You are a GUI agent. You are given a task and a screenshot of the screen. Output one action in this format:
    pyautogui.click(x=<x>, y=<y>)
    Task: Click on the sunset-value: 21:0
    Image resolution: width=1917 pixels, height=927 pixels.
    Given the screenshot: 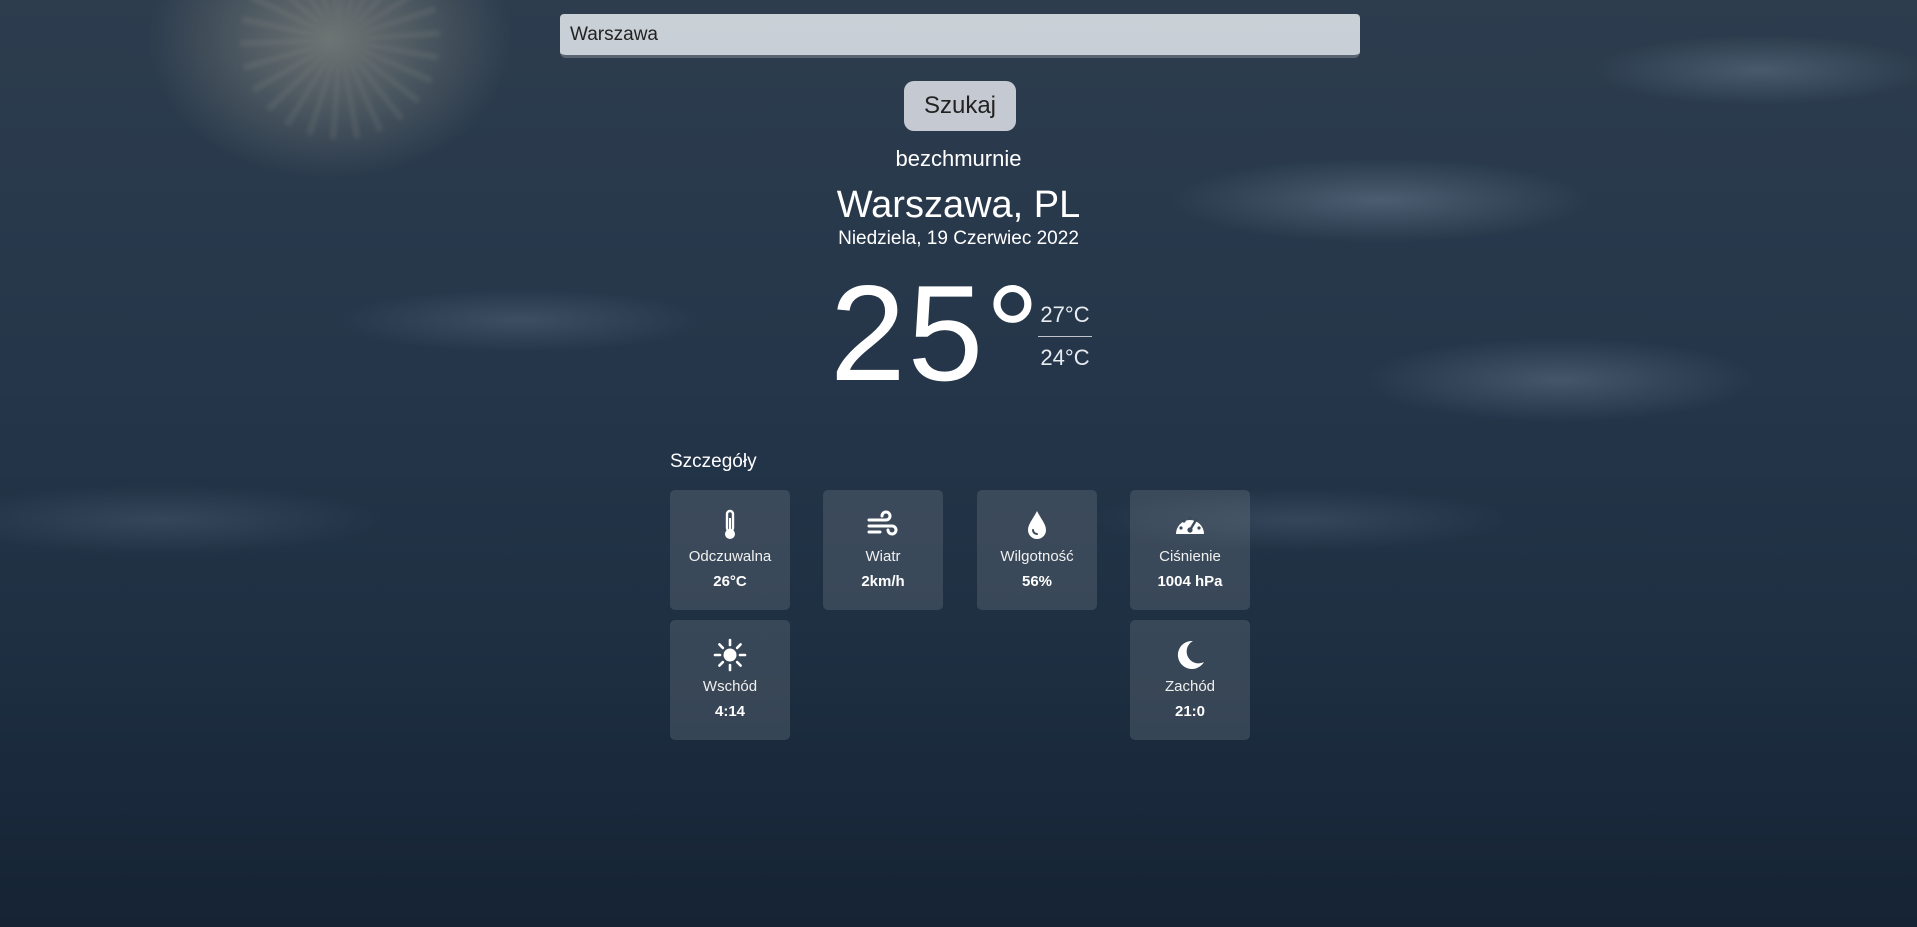 What is the action you would take?
    pyautogui.click(x=1190, y=711)
    